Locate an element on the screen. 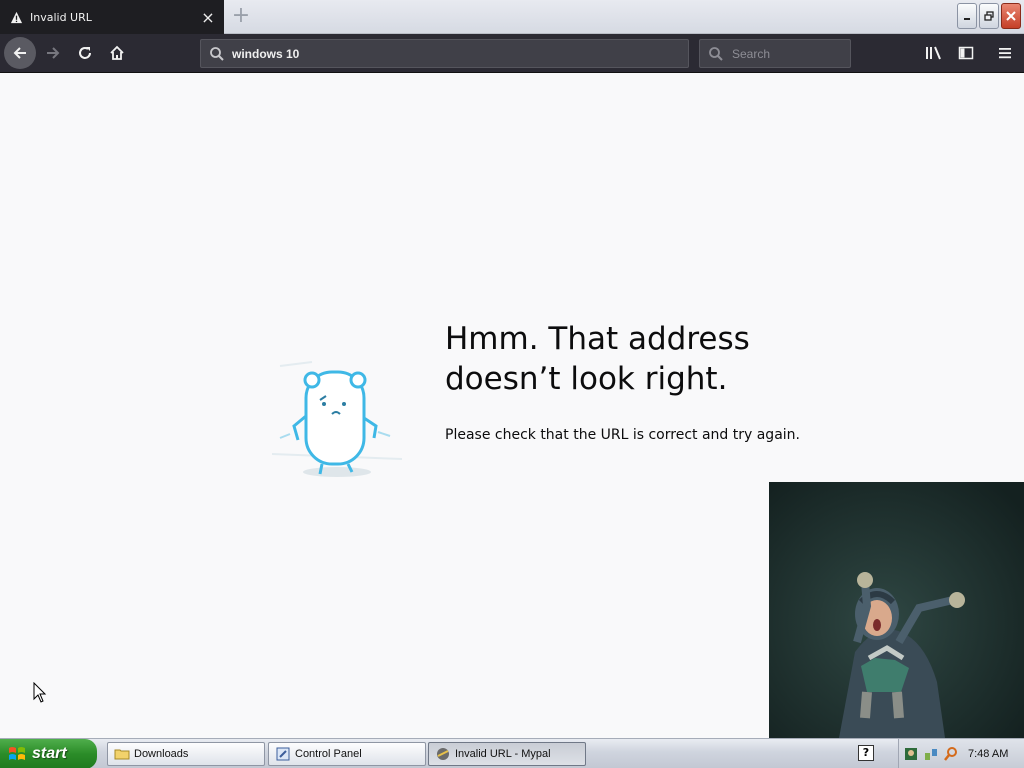 The image size is (1024, 768). sidebar-button is located at coordinates (966, 53).